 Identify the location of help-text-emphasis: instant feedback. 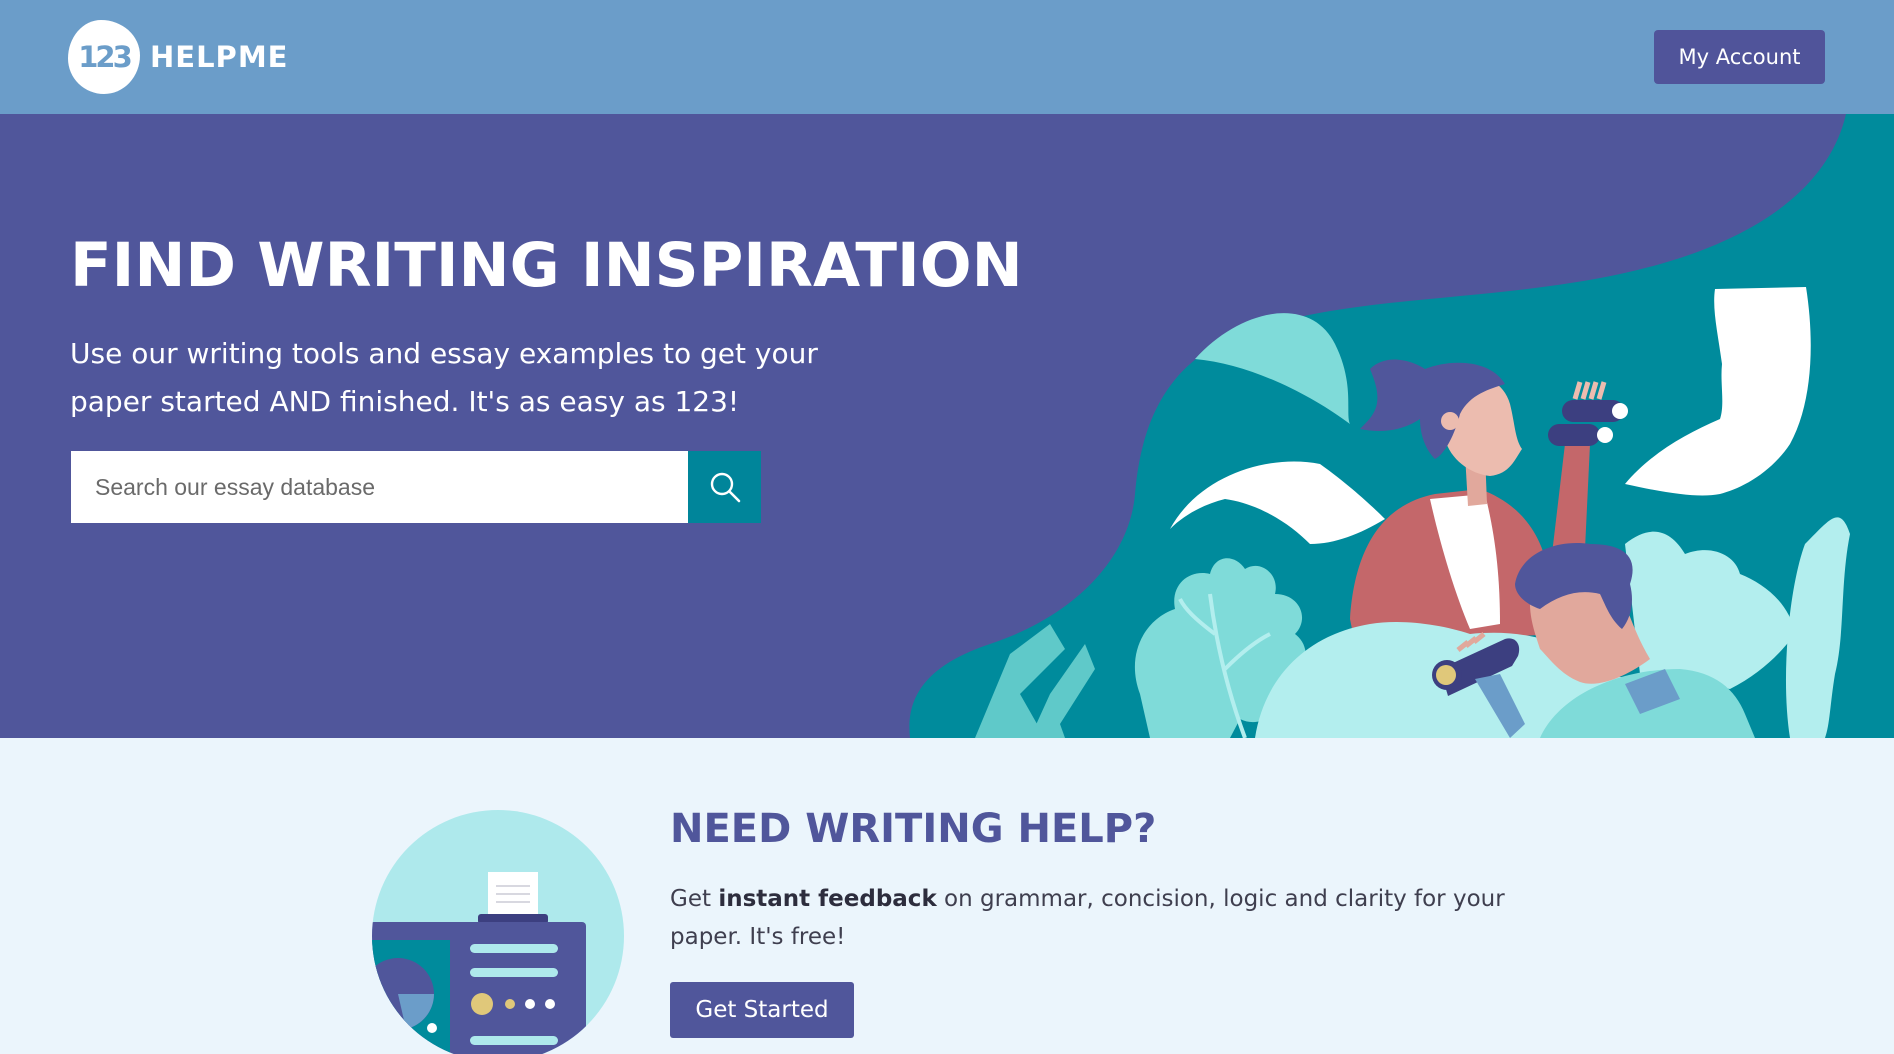
(827, 899).